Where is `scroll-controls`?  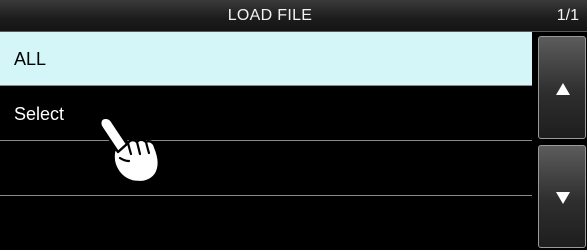
scroll-controls is located at coordinates (560, 141).